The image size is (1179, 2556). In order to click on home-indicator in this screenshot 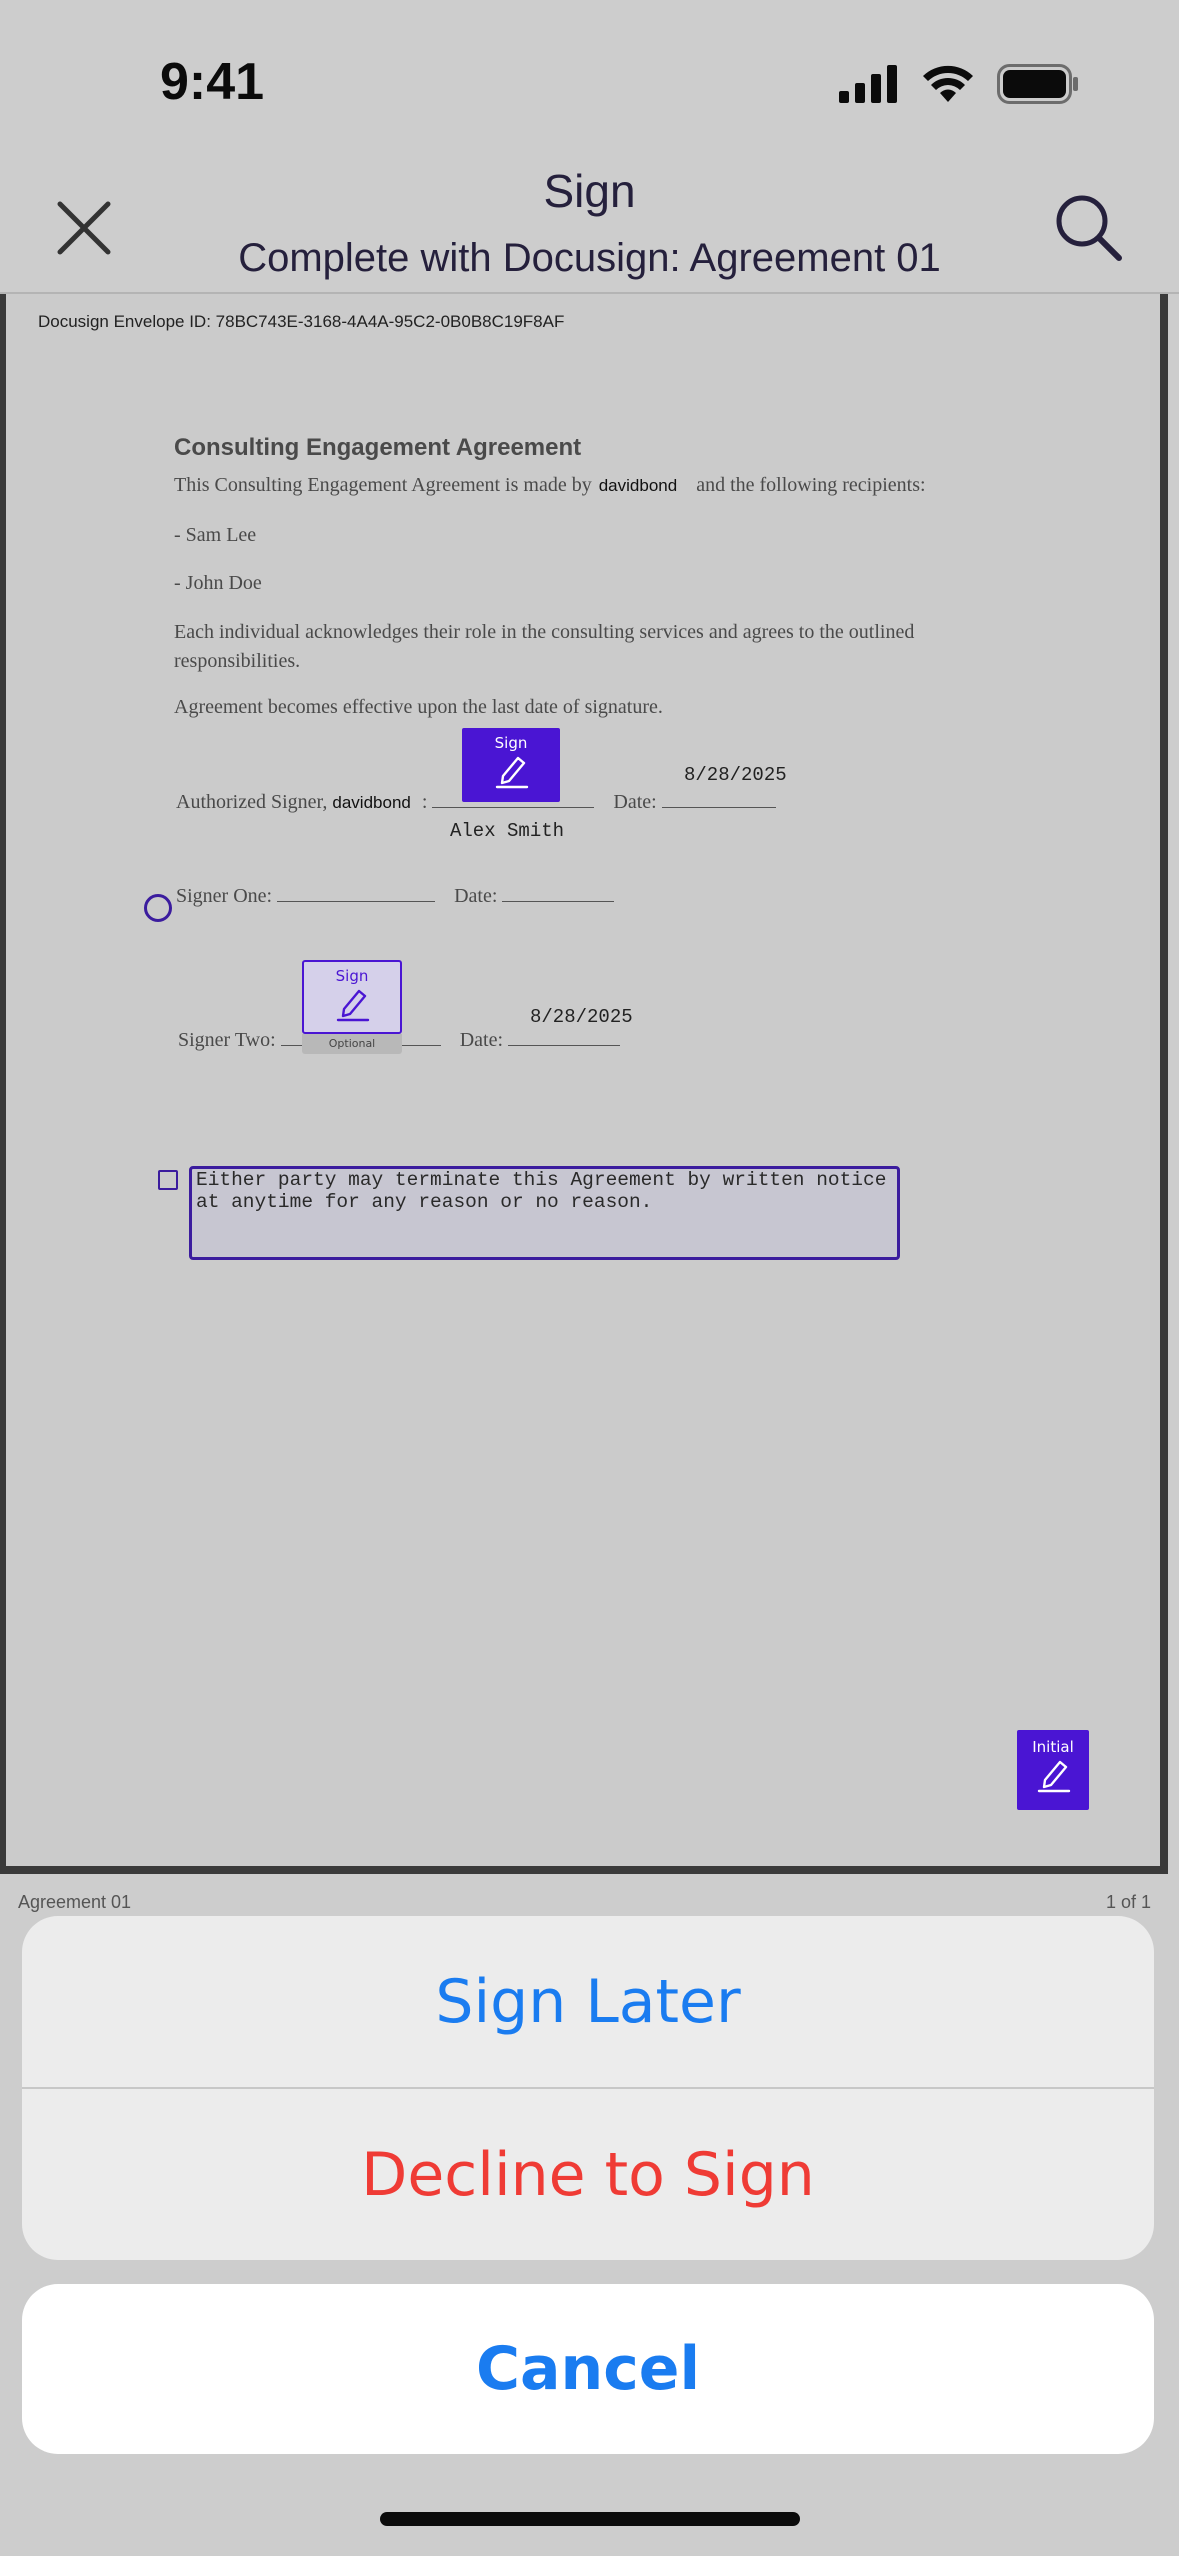, I will do `click(590, 2519)`.